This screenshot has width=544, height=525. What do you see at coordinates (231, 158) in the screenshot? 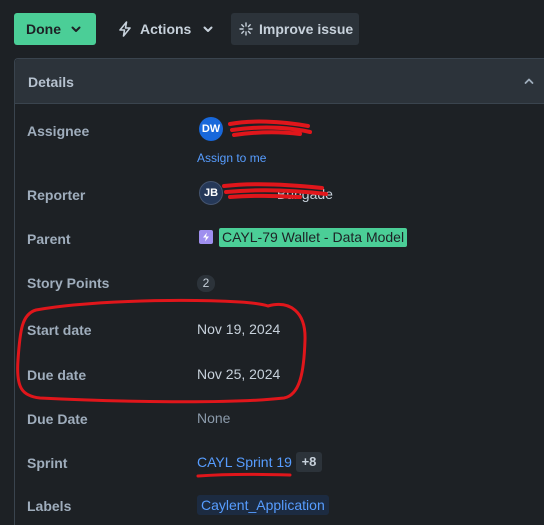
I see `assign-to-me-link: Assign to me` at bounding box center [231, 158].